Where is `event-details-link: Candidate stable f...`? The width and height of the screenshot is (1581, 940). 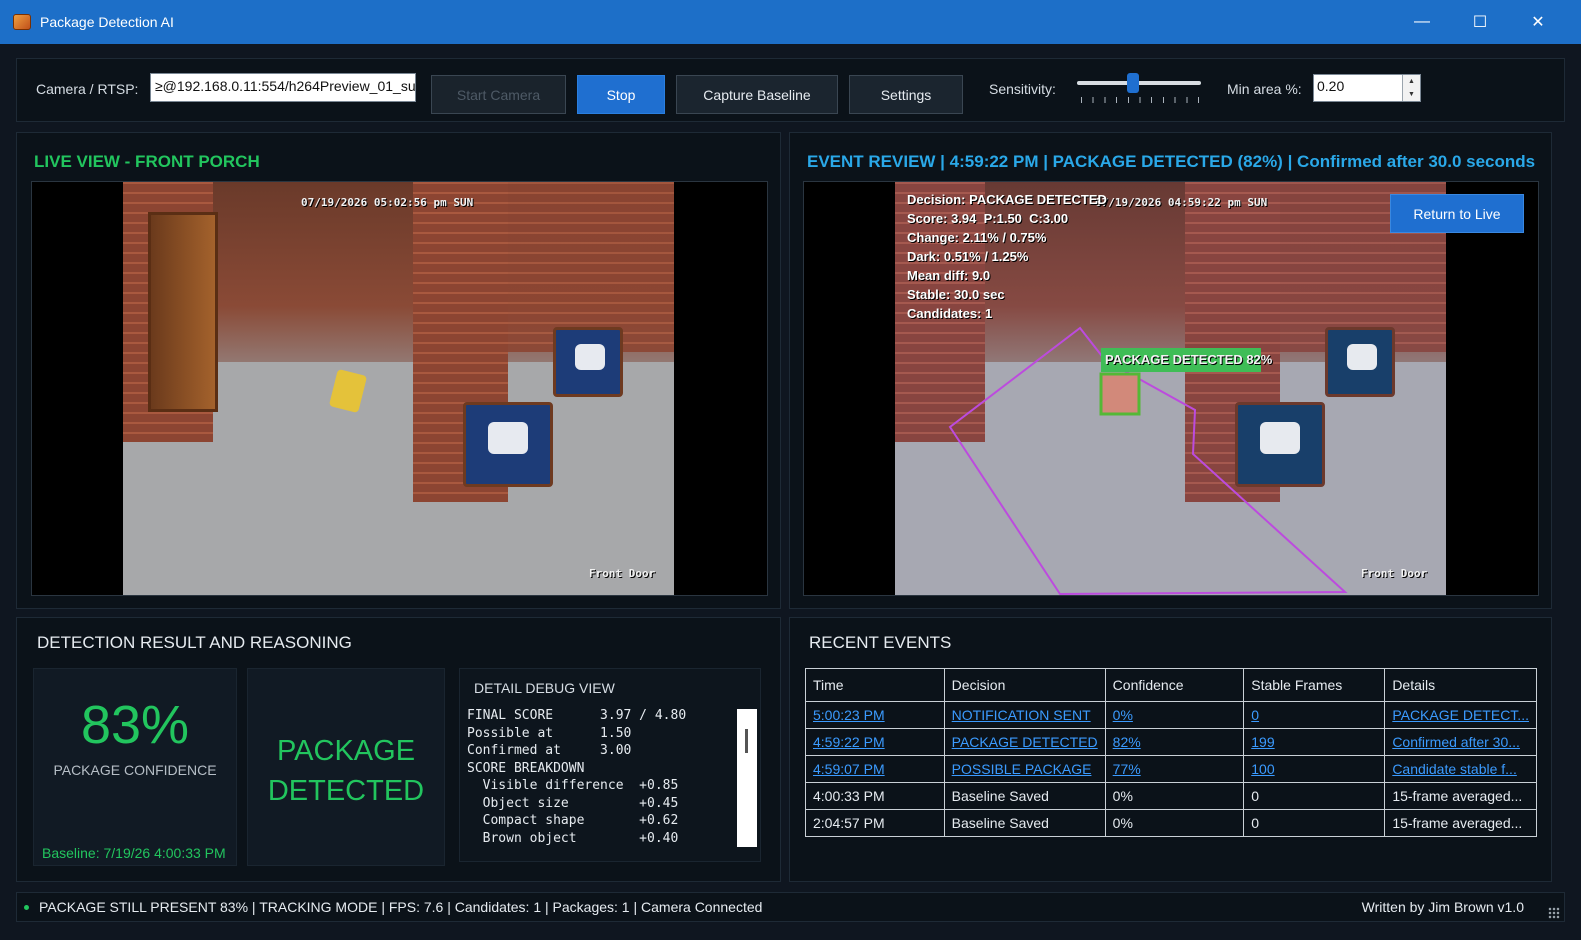 event-details-link: Candidate stable f... is located at coordinates (1454, 769).